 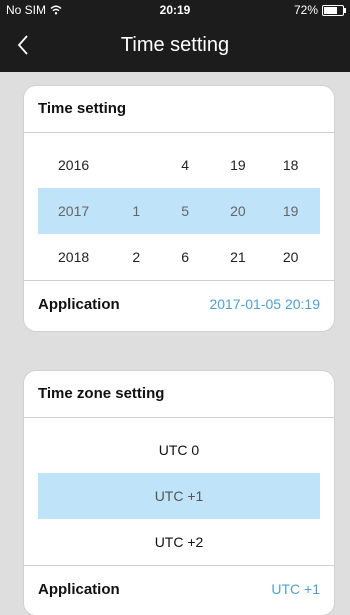 What do you see at coordinates (179, 496) in the screenshot?
I see `time-zone-option: UTC +1` at bounding box center [179, 496].